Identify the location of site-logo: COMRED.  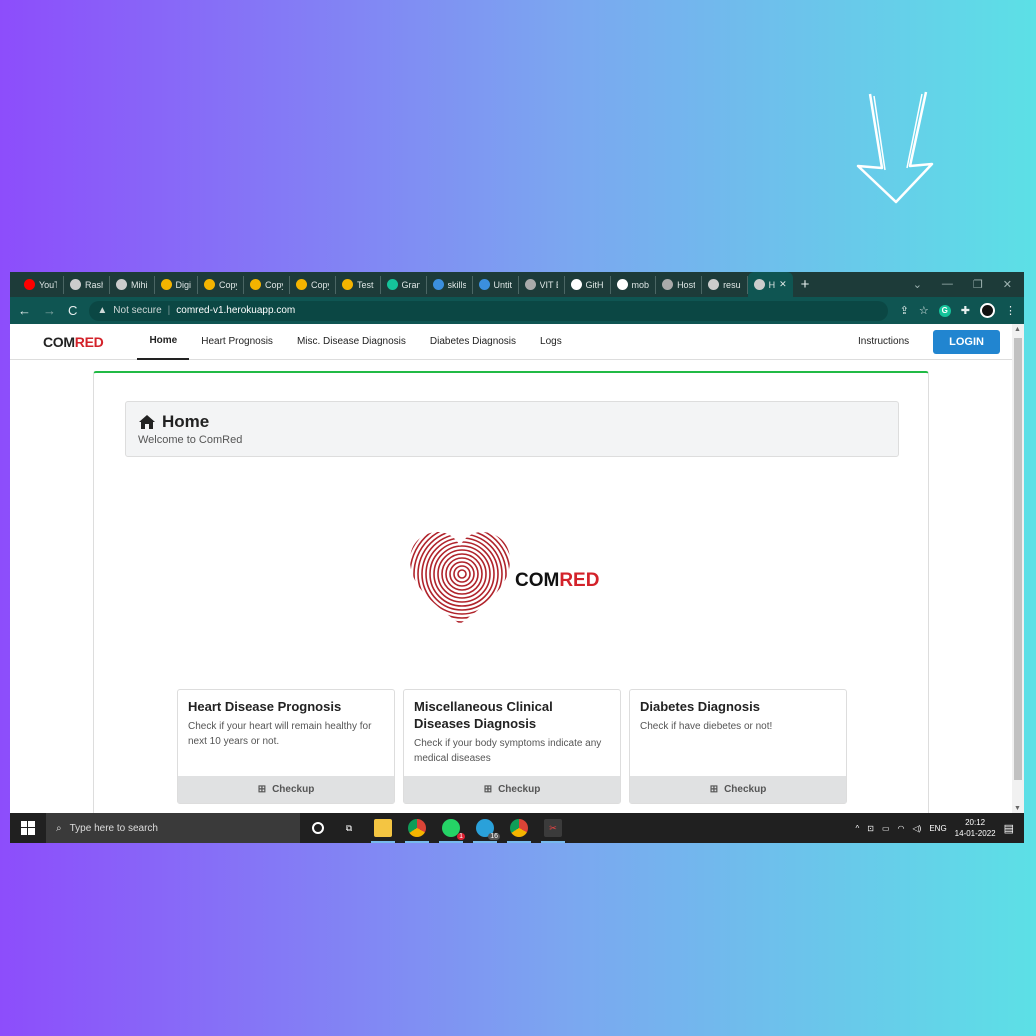
(73, 341).